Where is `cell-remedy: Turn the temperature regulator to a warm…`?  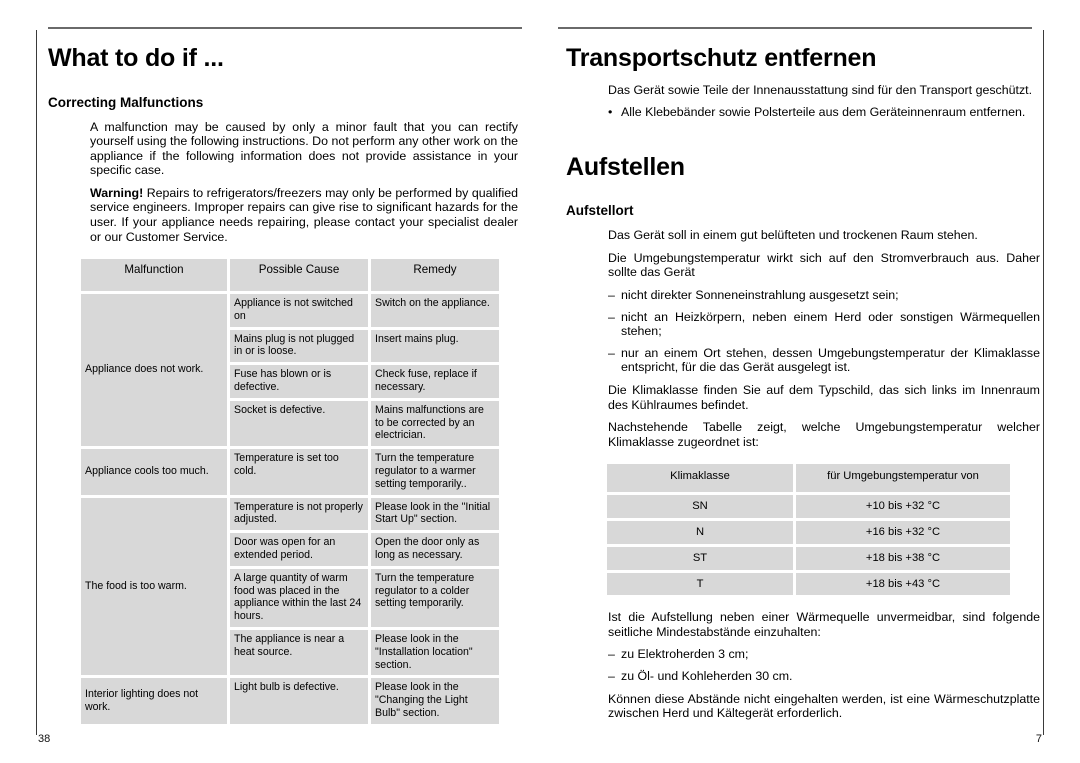
cell-remedy: Turn the temperature regulator to a warm… is located at coordinates (435, 472).